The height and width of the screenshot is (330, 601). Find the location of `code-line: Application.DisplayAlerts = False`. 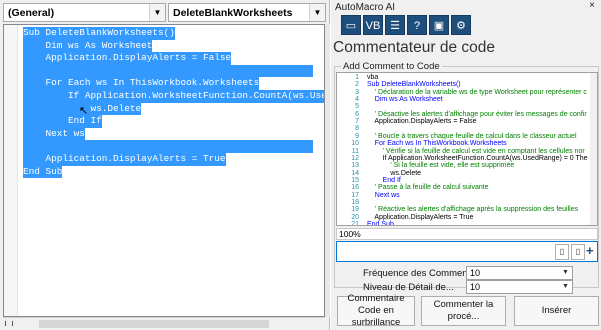

code-line: Application.DisplayAlerts = False is located at coordinates (127, 58).